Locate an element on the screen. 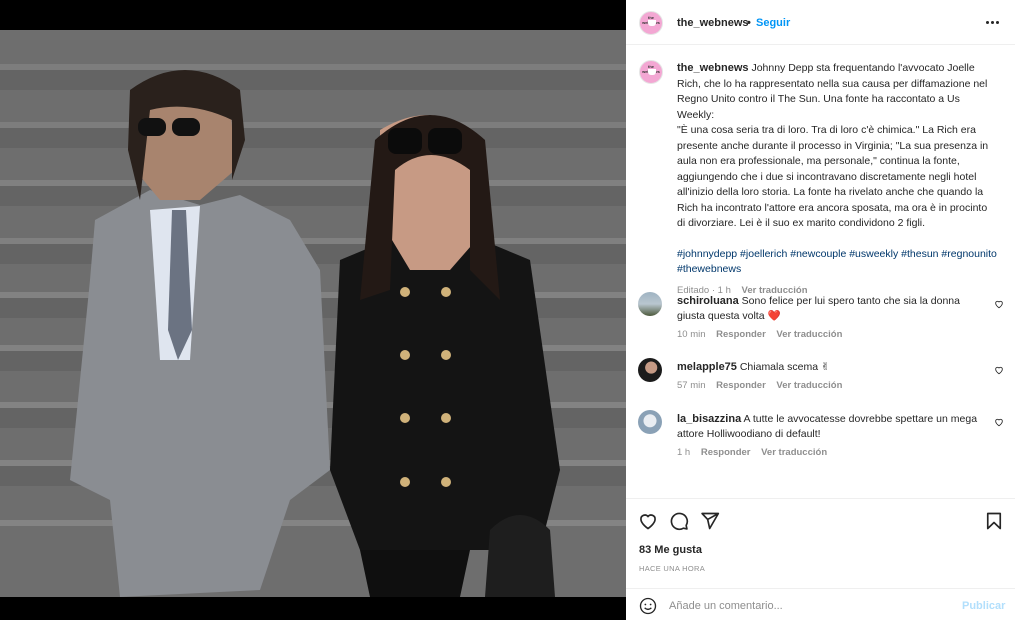 The width and height of the screenshot is (1015, 620). author-avatar: the webnews is located at coordinates (651, 23).